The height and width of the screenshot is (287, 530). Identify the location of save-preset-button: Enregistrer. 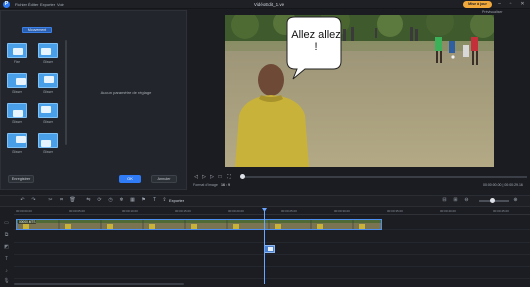
(21, 179).